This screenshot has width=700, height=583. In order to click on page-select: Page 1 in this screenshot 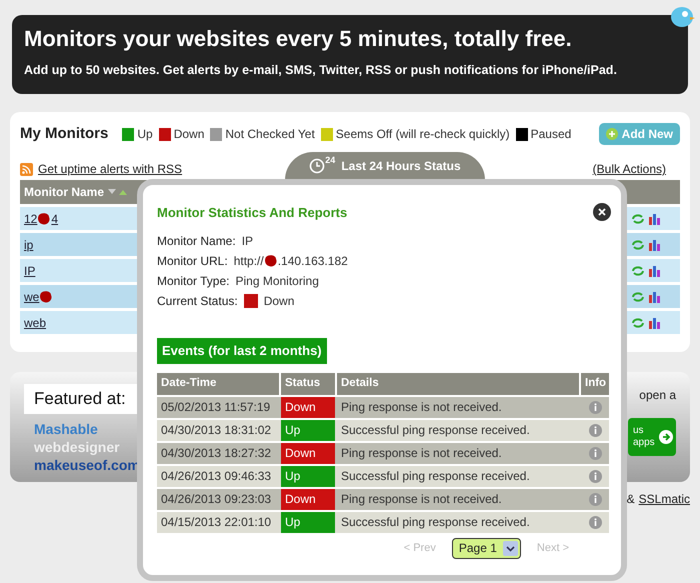, I will do `click(486, 548)`.